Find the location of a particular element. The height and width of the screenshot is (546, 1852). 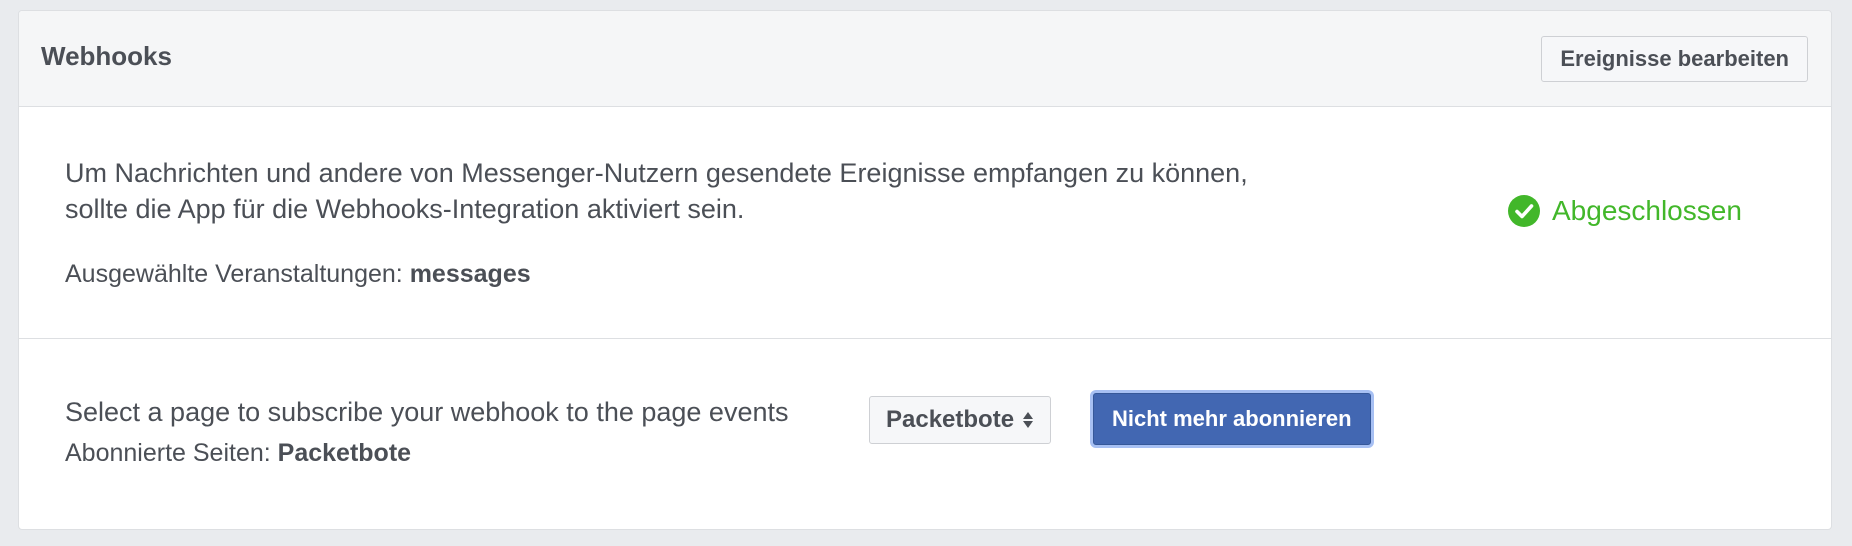

selected-events: Ausgewählte Veranstaltungen: messages is located at coordinates (298, 274).